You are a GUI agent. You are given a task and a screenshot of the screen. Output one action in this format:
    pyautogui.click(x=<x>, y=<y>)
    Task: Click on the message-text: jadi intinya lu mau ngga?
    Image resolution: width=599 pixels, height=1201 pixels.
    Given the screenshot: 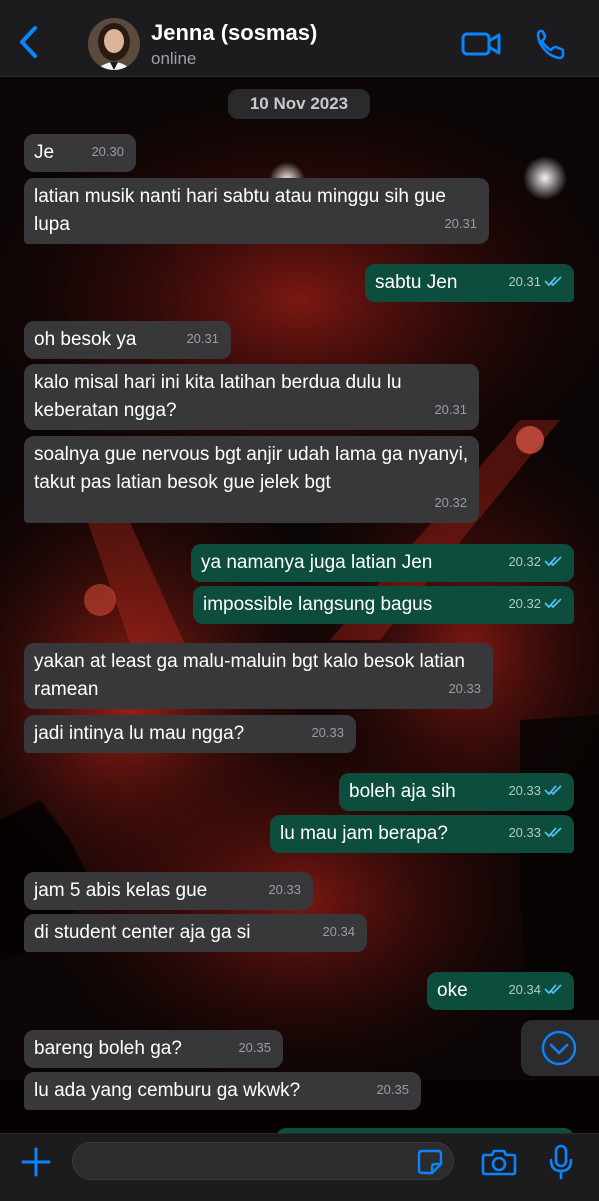 What is the action you would take?
    pyautogui.click(x=139, y=733)
    